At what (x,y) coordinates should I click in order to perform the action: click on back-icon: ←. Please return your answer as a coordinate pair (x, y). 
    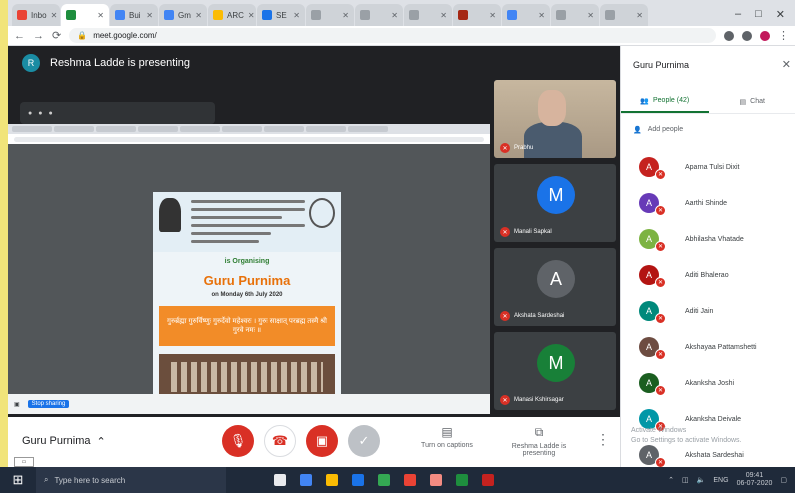
    Looking at the image, I should click on (19, 36).